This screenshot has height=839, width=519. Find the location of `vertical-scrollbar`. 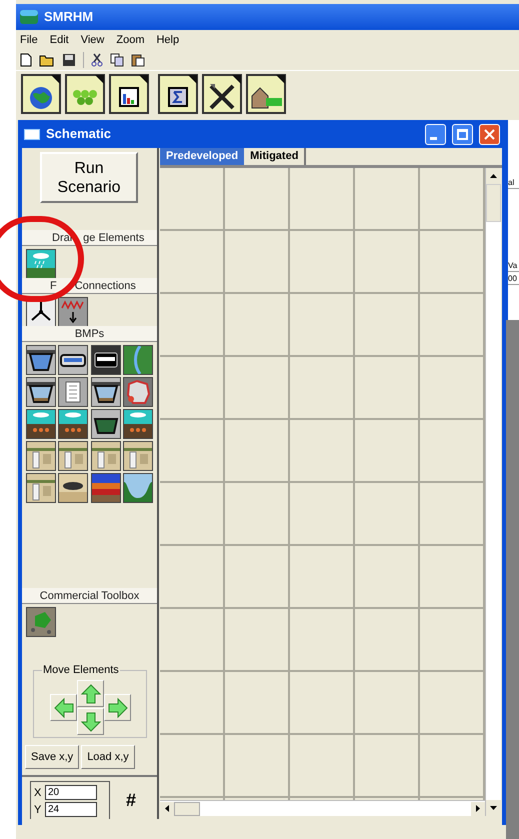

vertical-scrollbar is located at coordinates (493, 492).